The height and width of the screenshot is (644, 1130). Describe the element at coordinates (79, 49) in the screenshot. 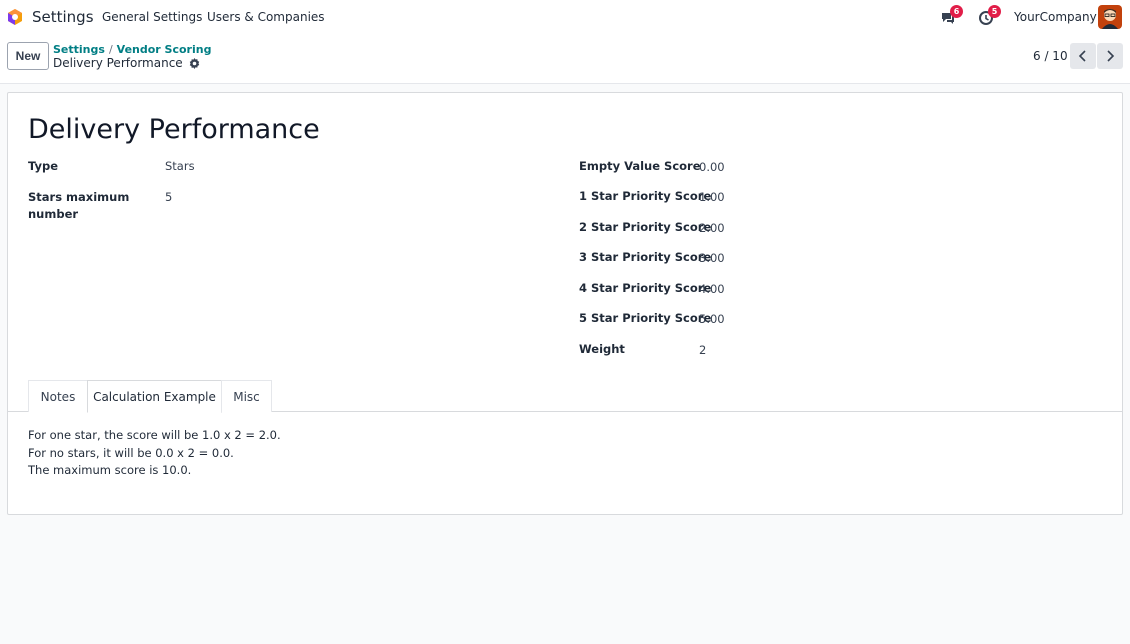

I see `breadcrumb-settings: Settings` at that location.